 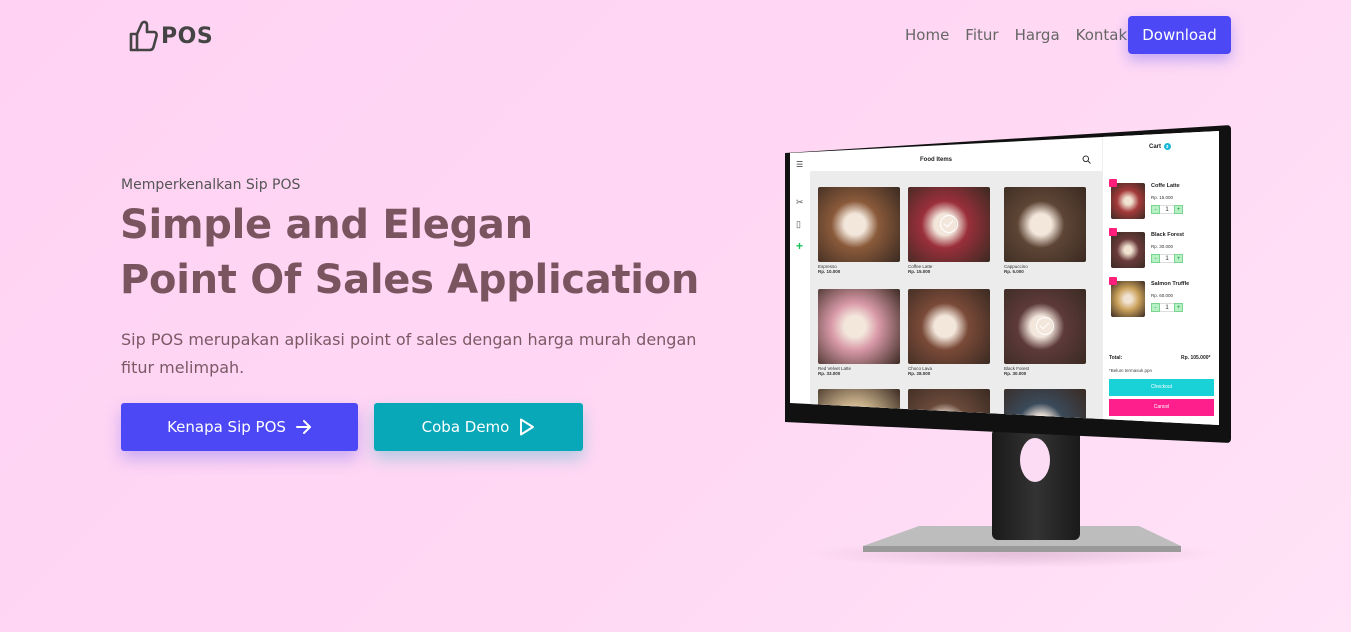 I want to click on food-item-price: Rp. 33.000, so click(x=829, y=373).